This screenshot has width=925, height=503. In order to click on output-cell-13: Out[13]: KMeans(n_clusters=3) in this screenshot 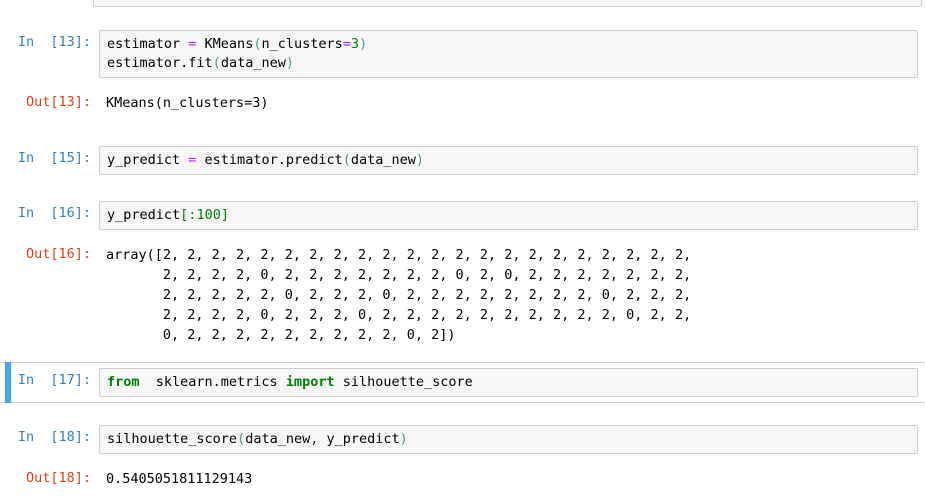, I will do `click(462, 103)`.